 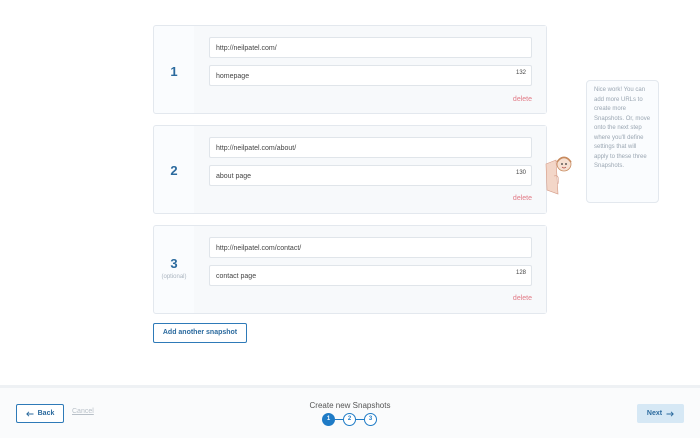 I want to click on back-label: Back, so click(x=46, y=413).